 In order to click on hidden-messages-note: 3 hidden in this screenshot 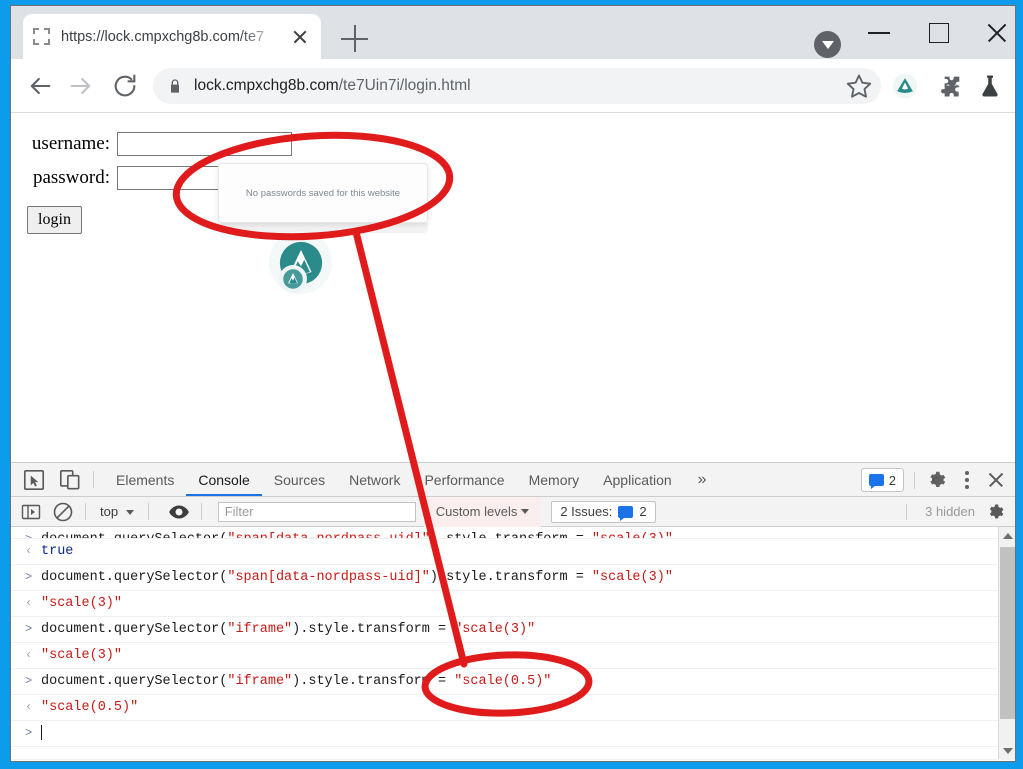, I will do `click(950, 511)`.